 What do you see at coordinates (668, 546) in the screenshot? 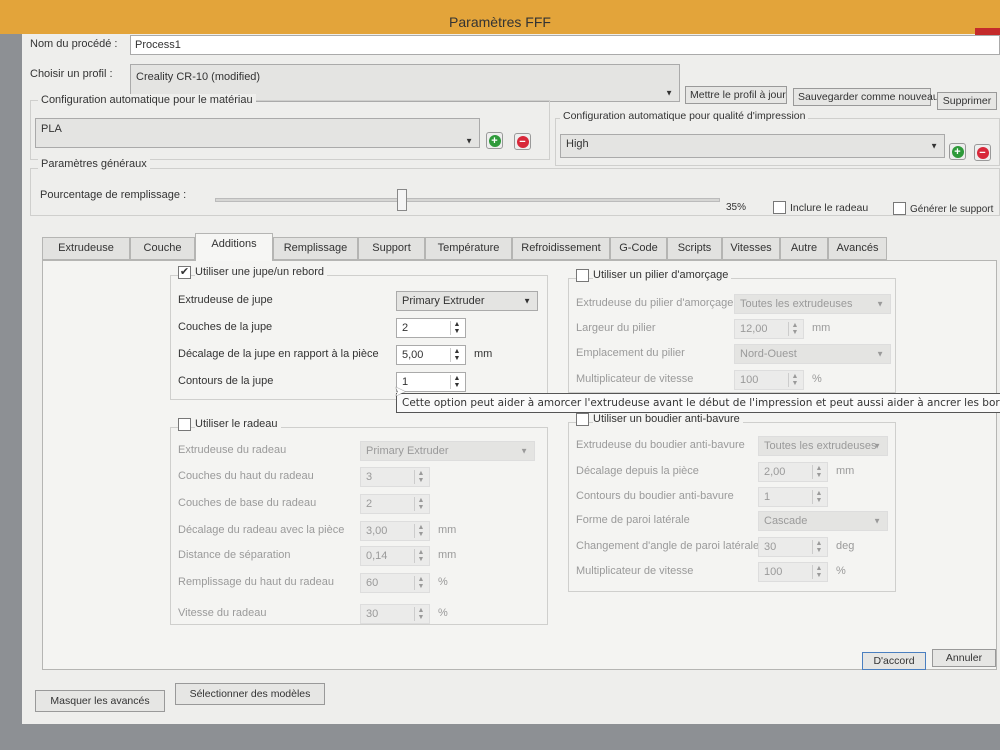
I see `setting-label: Changement d'angle de paroi latérale` at bounding box center [668, 546].